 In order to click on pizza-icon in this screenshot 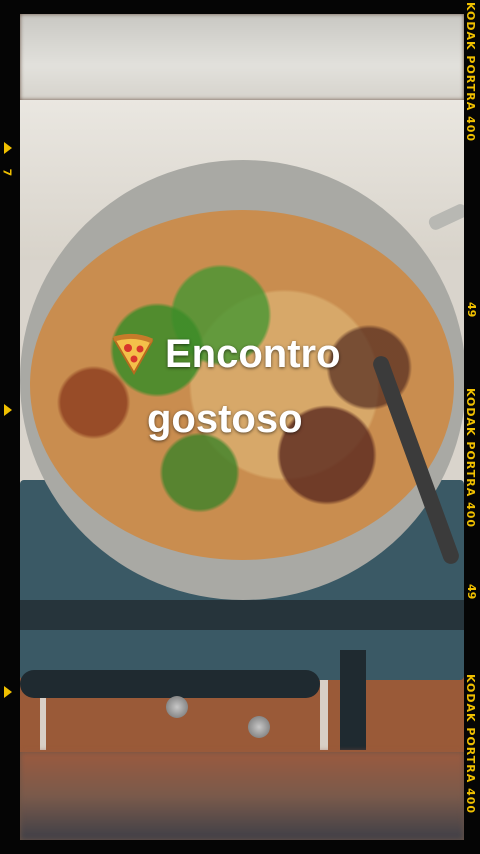, I will do `click(133, 354)`.